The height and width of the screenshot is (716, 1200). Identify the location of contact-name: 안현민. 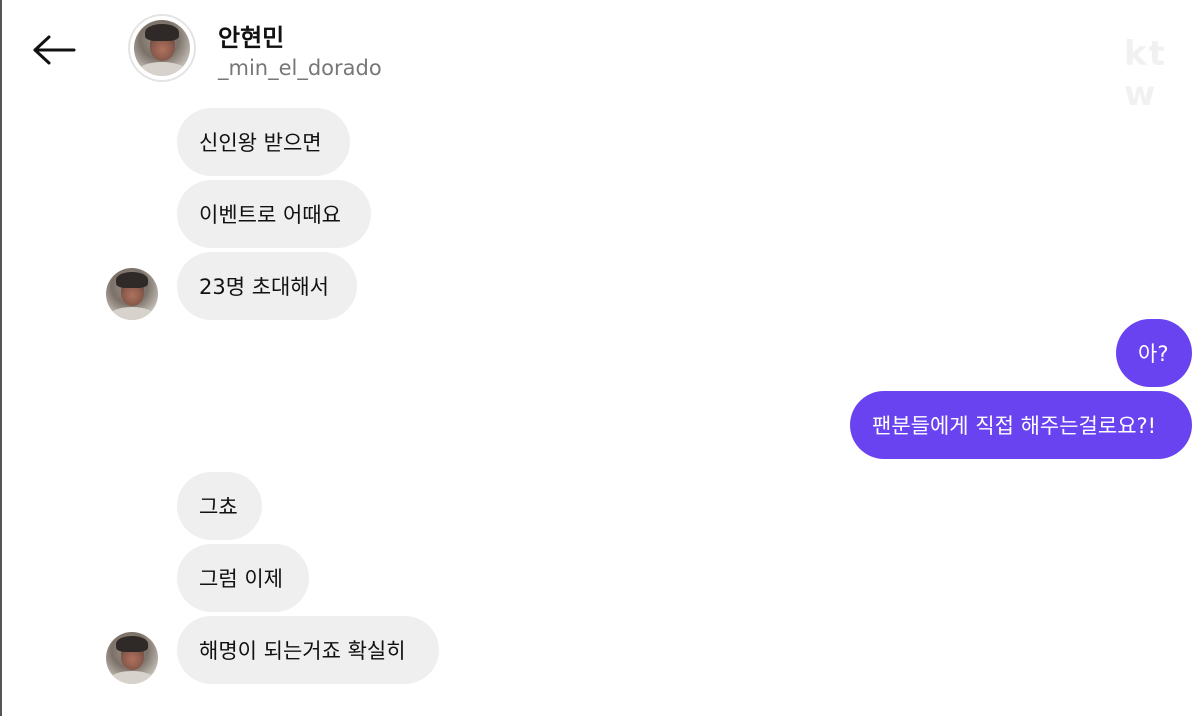
(251, 35).